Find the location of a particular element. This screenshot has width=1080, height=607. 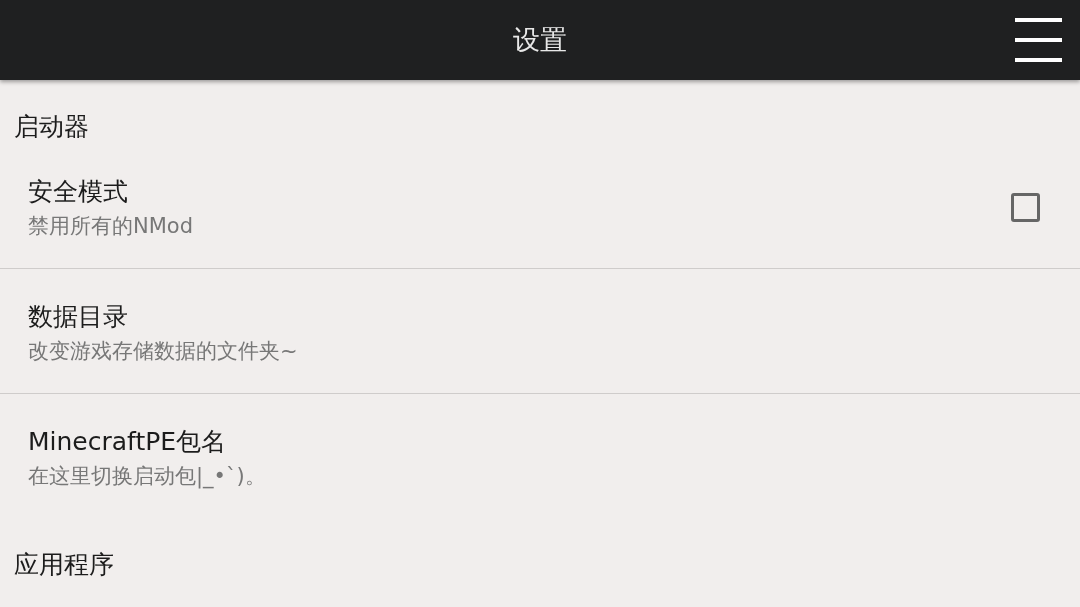

setting-title: 安全模式 is located at coordinates (78, 192).